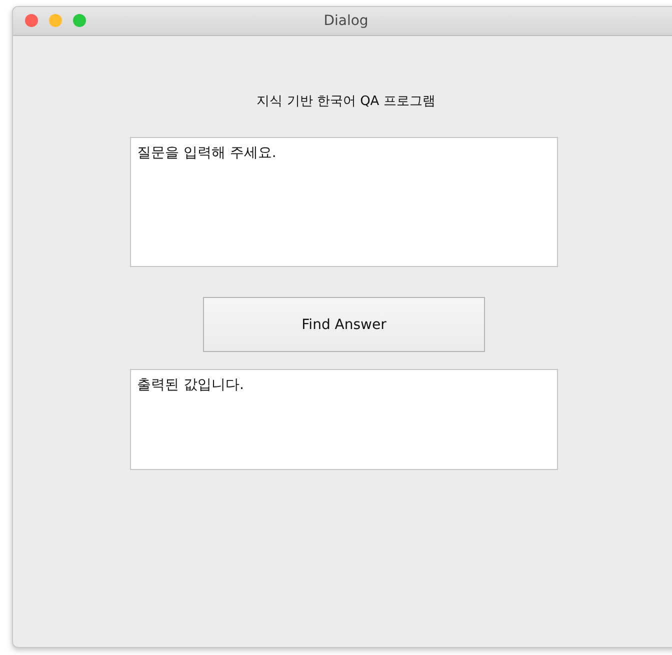  What do you see at coordinates (344, 202) in the screenshot?
I see `question-field: 질문을 입력해 주세요.` at bounding box center [344, 202].